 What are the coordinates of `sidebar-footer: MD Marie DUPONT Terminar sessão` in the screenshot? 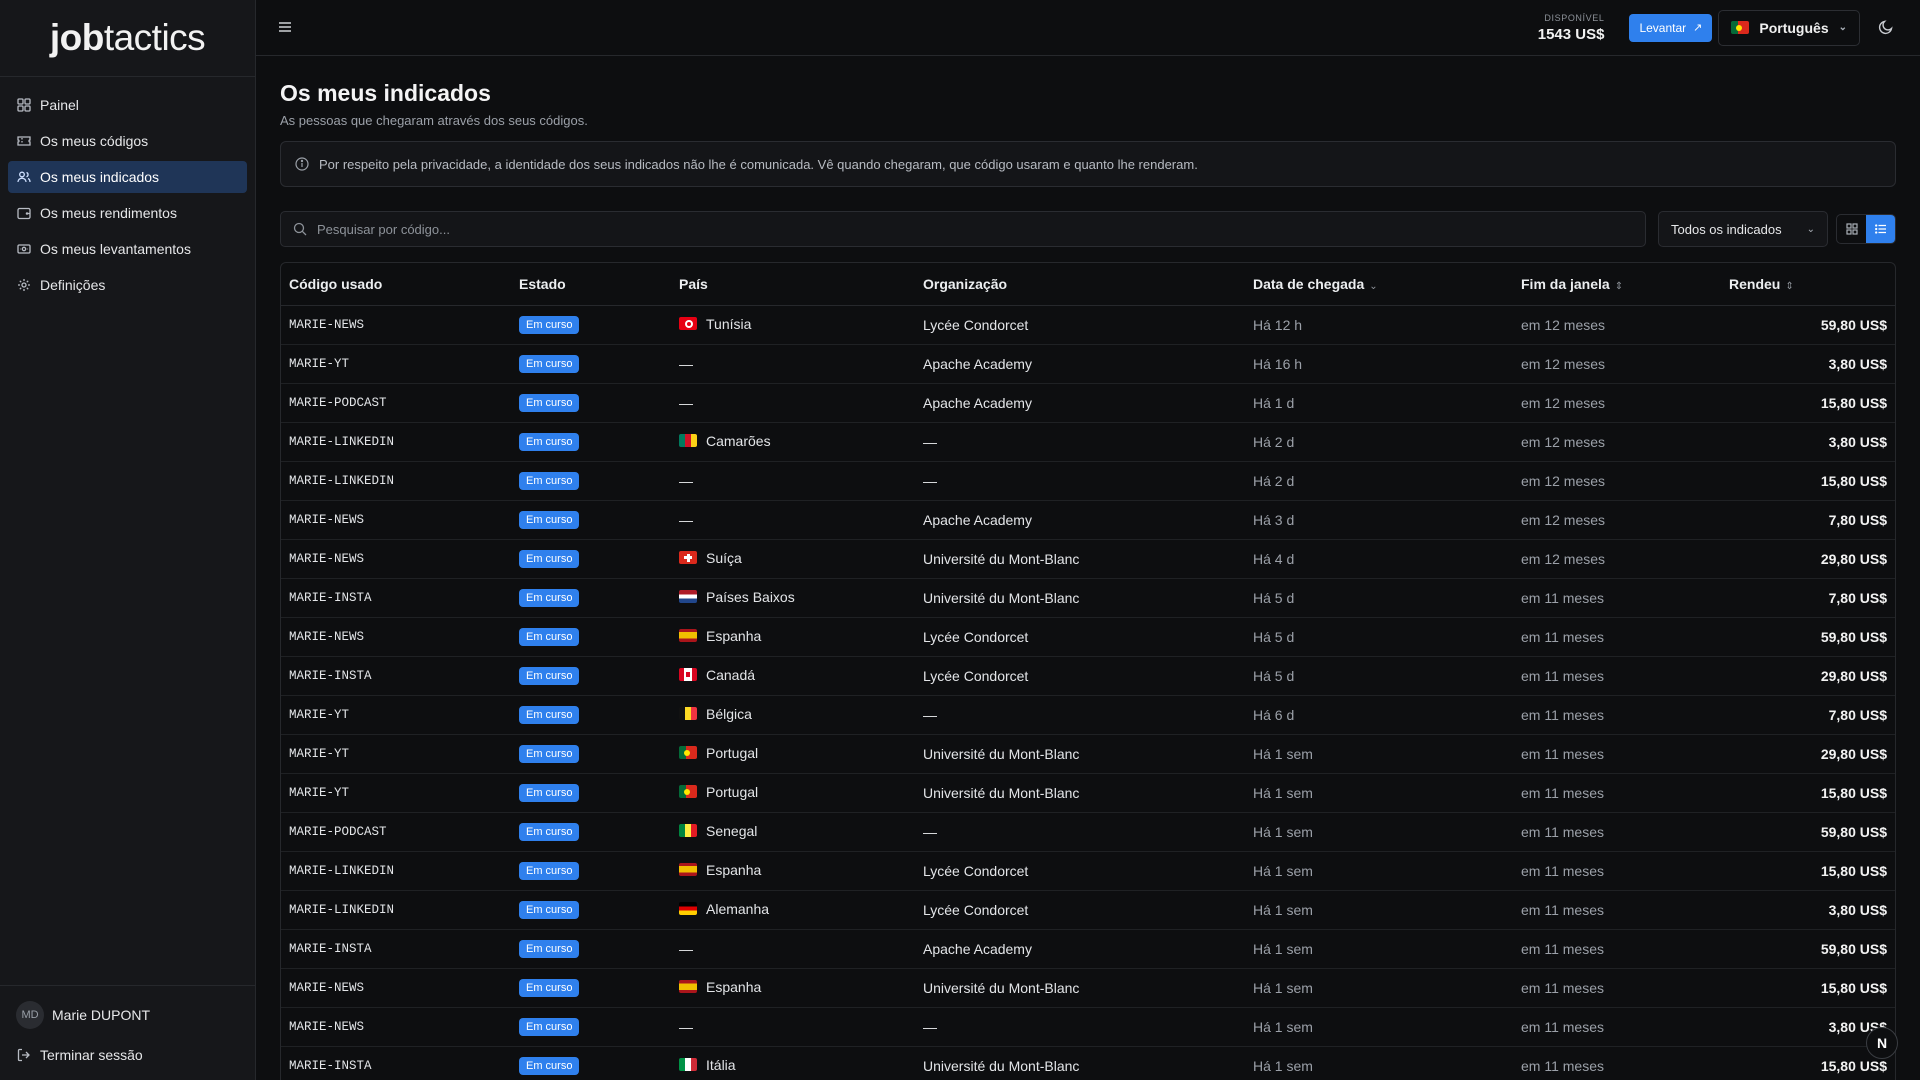 It's located at (127, 1032).